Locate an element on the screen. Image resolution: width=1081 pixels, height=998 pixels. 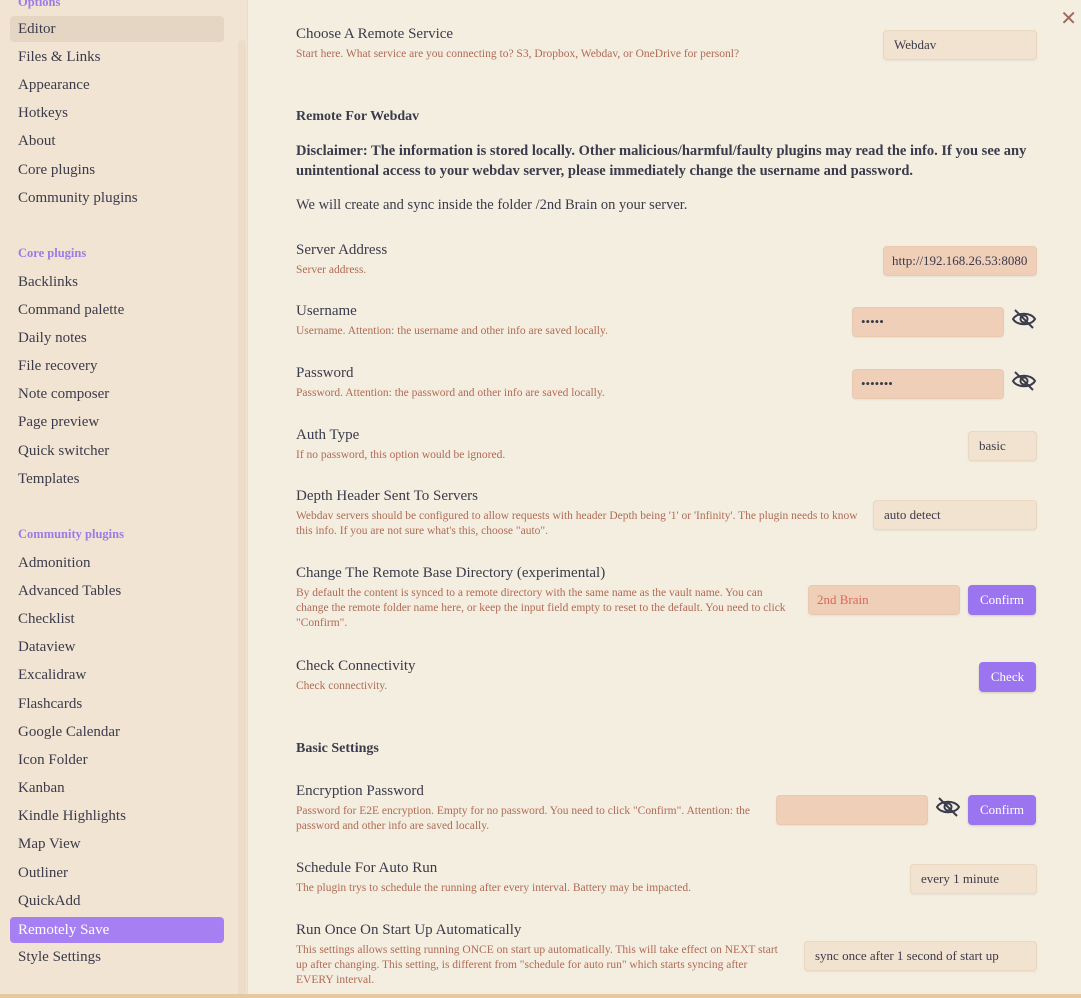
options-header: Options is located at coordinates (39, 4).